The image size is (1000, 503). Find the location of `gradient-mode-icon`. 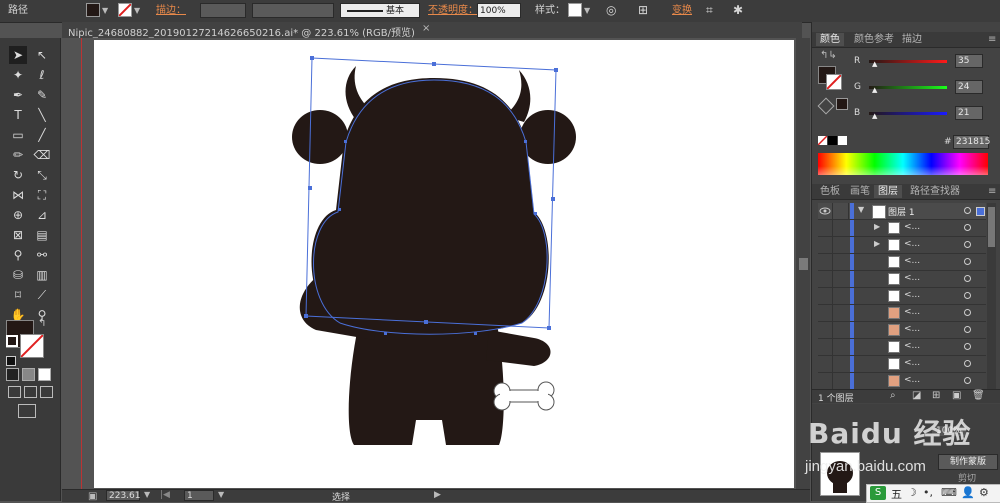

gradient-mode-icon is located at coordinates (28, 374).